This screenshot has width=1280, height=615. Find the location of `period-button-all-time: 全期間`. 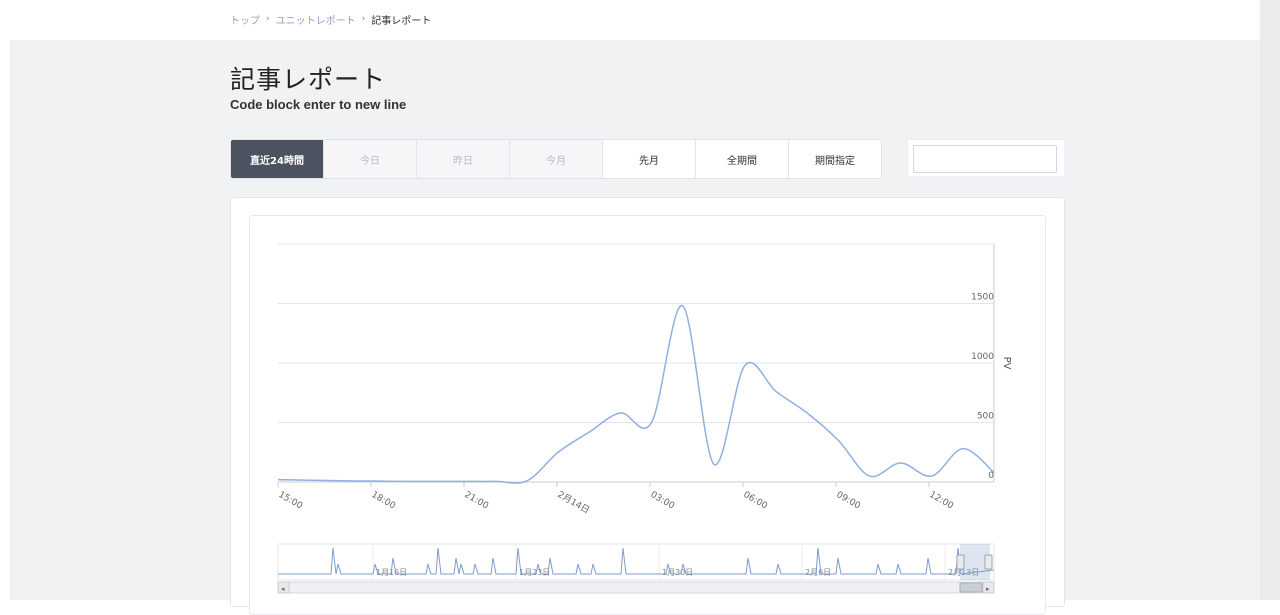

period-button-all-time: 全期間 is located at coordinates (742, 159).